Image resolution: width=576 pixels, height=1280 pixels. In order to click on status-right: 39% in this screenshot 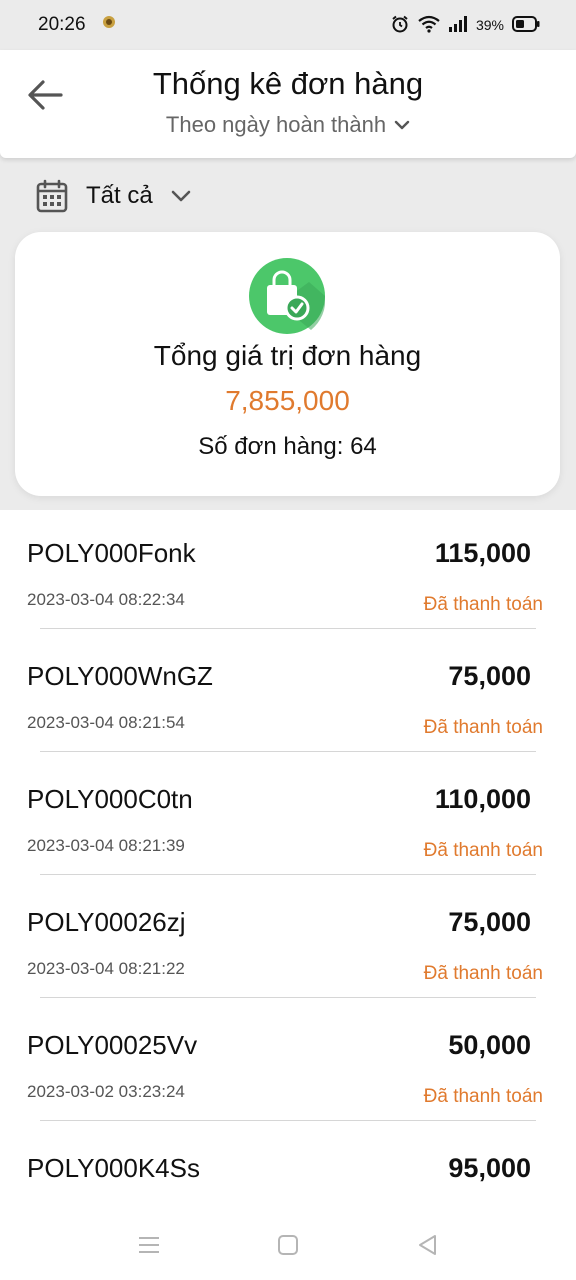, I will do `click(465, 25)`.